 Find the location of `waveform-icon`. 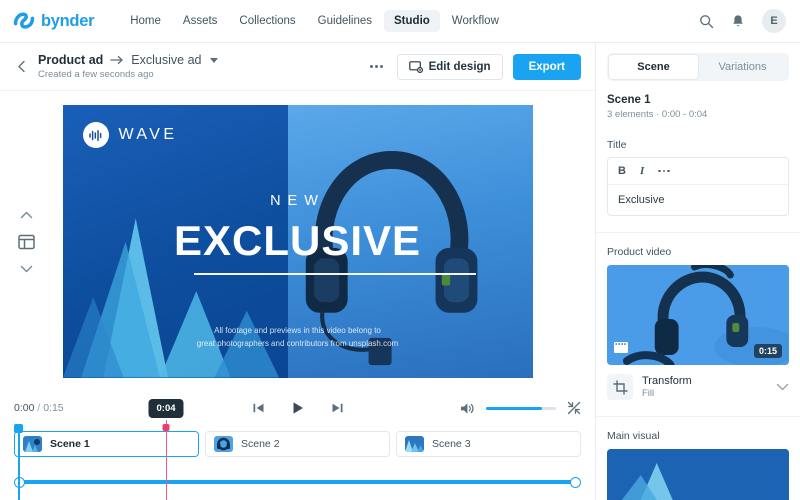

waveform-icon is located at coordinates (95, 135).